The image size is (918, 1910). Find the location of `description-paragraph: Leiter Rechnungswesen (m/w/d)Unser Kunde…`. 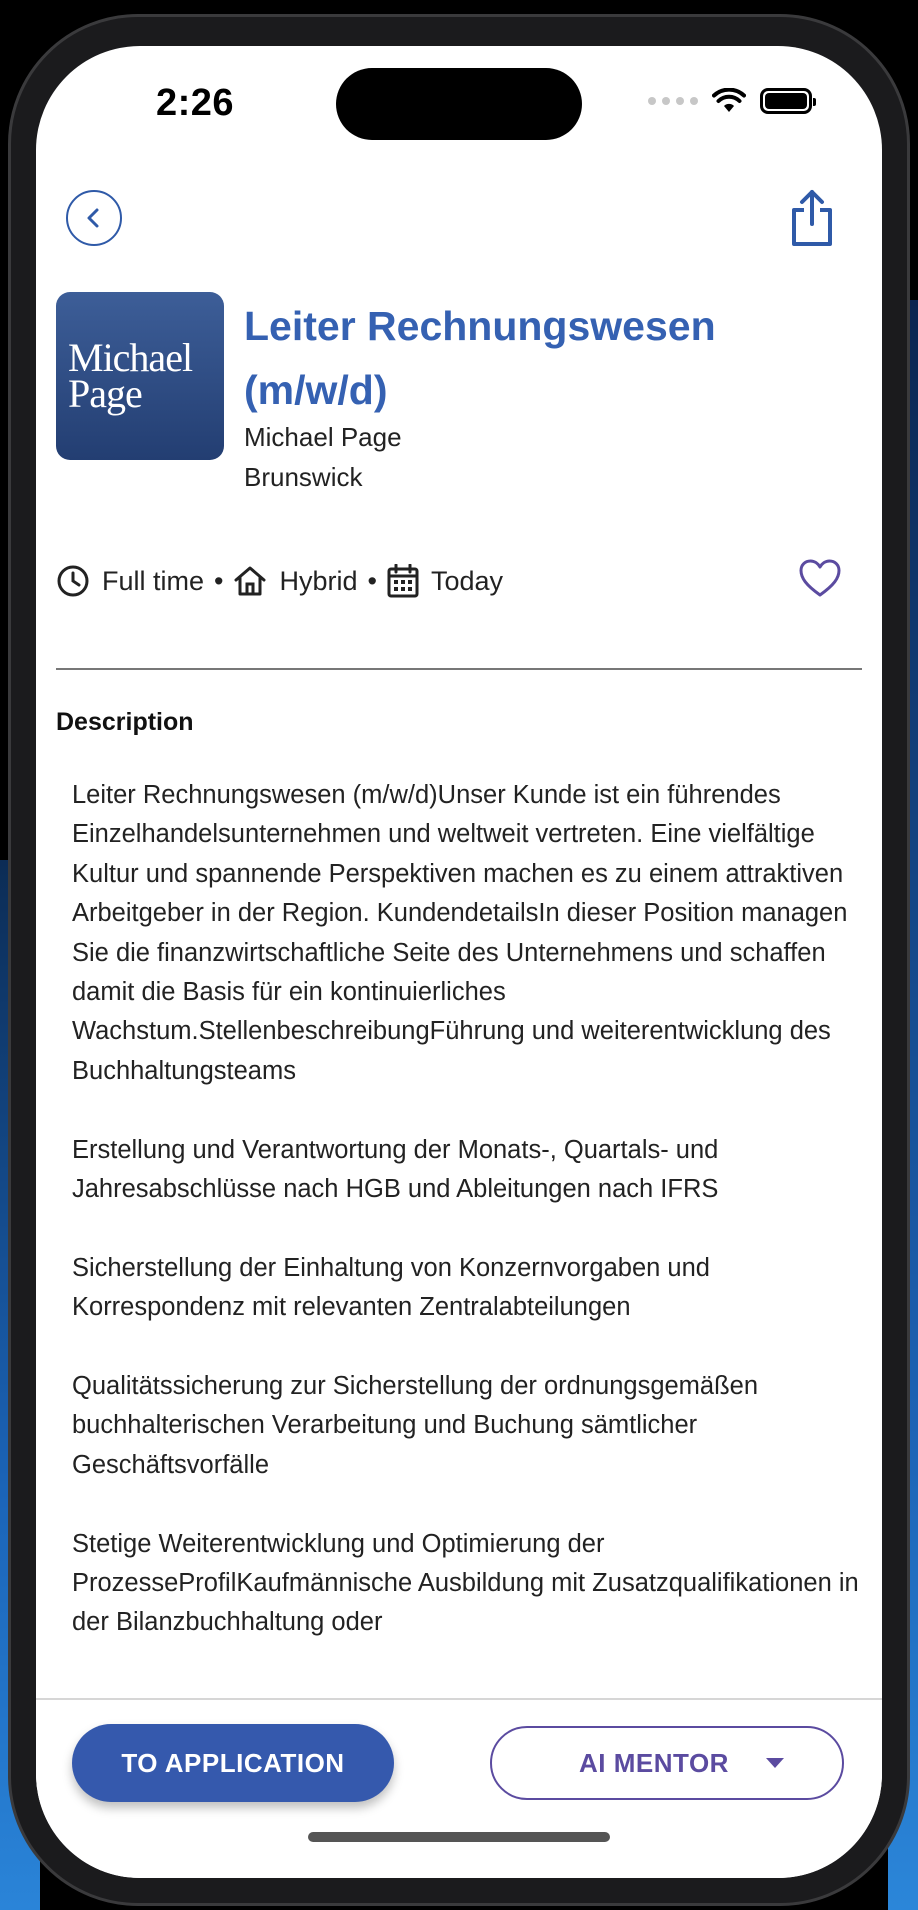

description-paragraph: Leiter Rechnungswesen (m/w/d)Unser Kunde… is located at coordinates (460, 933).